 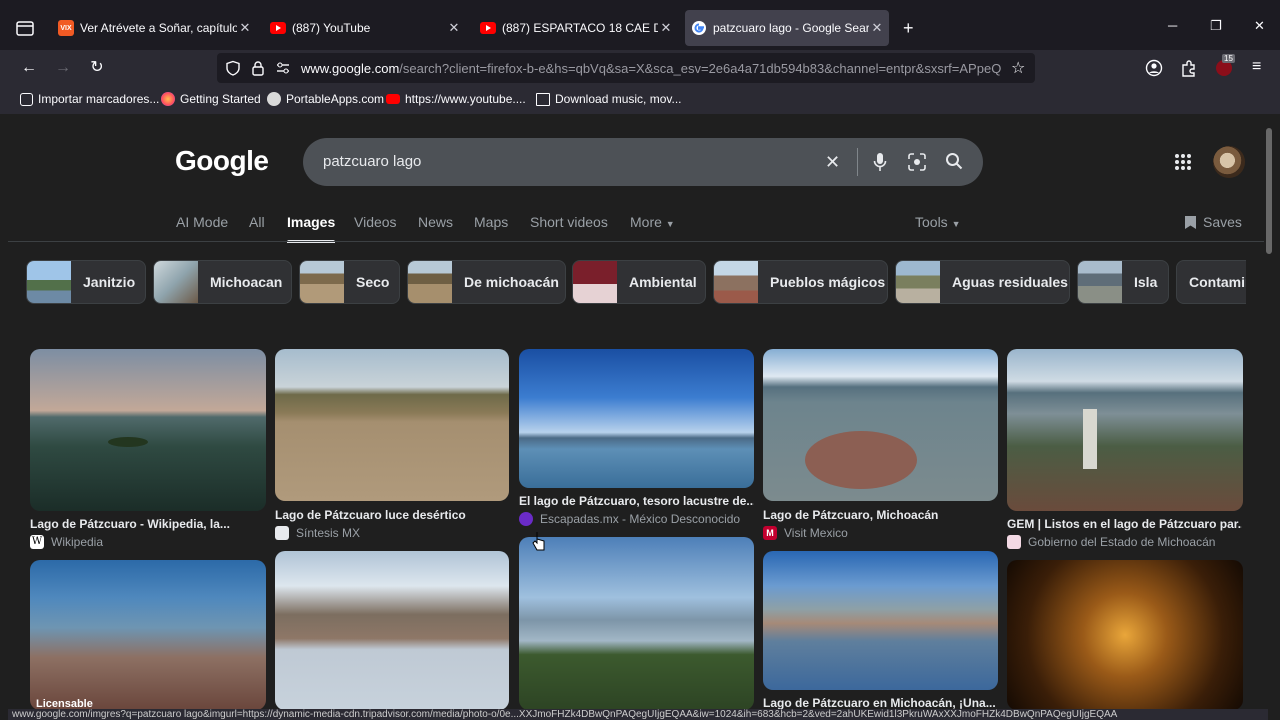 What do you see at coordinates (375, 222) in the screenshot?
I see `tab-videos: Videos` at bounding box center [375, 222].